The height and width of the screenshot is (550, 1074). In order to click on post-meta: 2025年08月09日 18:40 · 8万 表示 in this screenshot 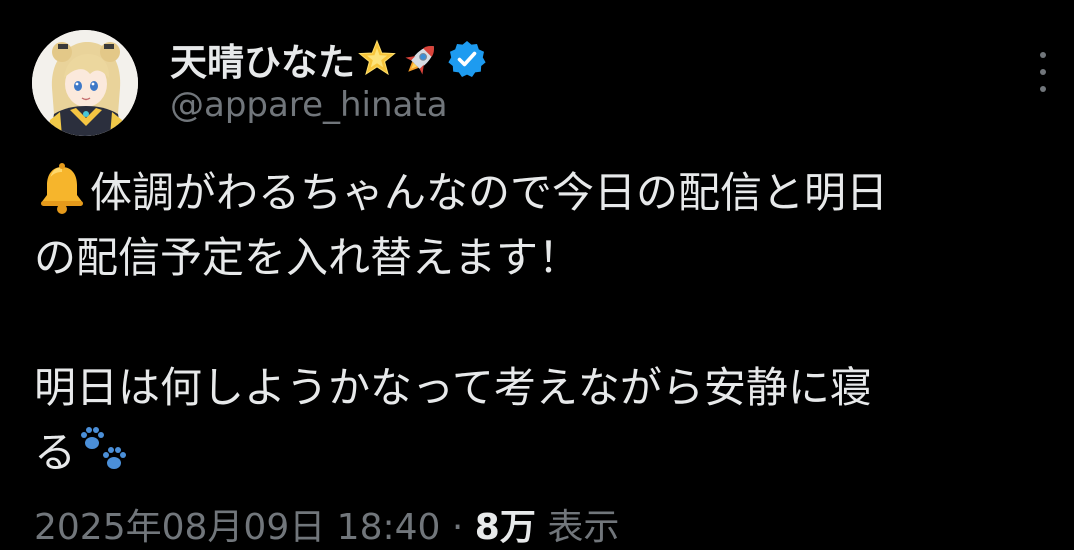, I will do `click(326, 524)`.